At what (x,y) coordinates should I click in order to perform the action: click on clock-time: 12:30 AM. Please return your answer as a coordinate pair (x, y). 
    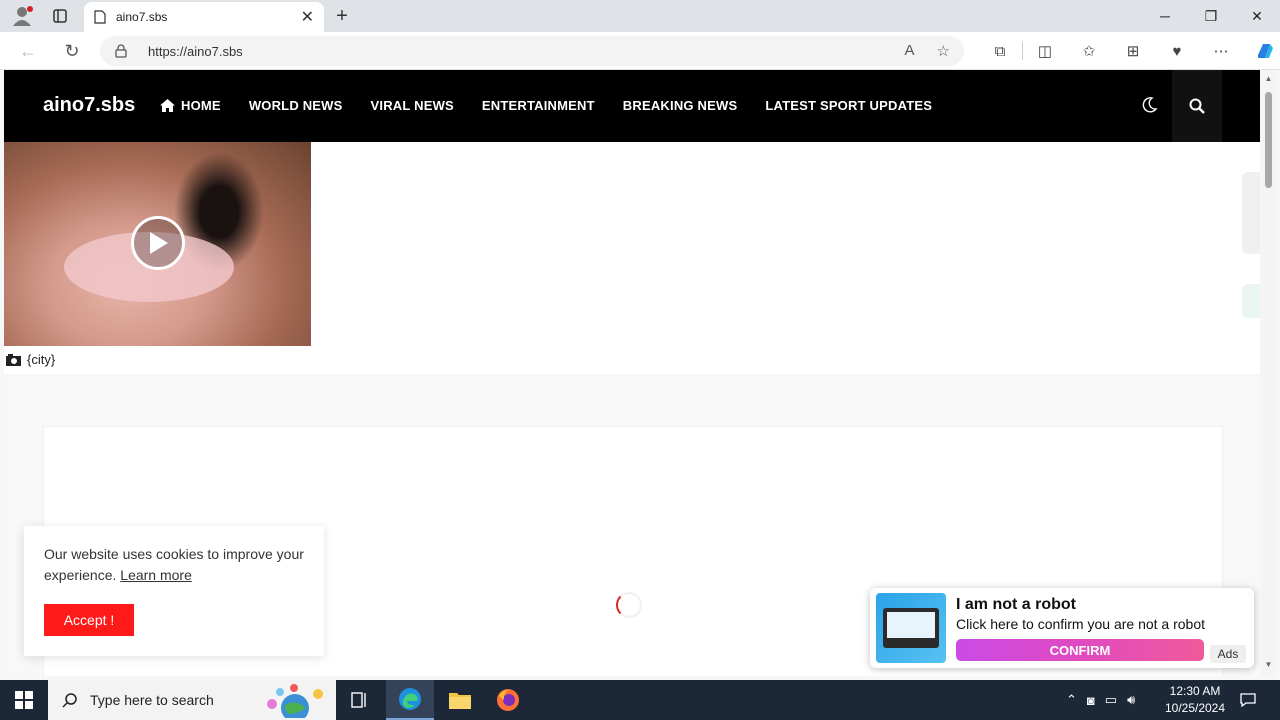
    Looking at the image, I should click on (1195, 691).